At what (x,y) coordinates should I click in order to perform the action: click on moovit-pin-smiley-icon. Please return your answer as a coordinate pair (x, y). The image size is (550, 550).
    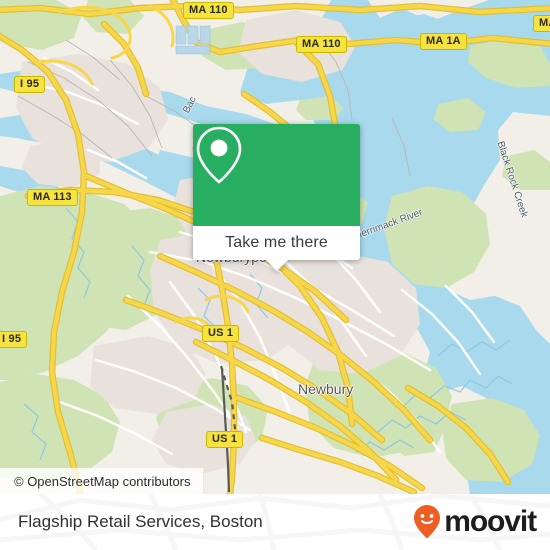
    Looking at the image, I should click on (427, 522).